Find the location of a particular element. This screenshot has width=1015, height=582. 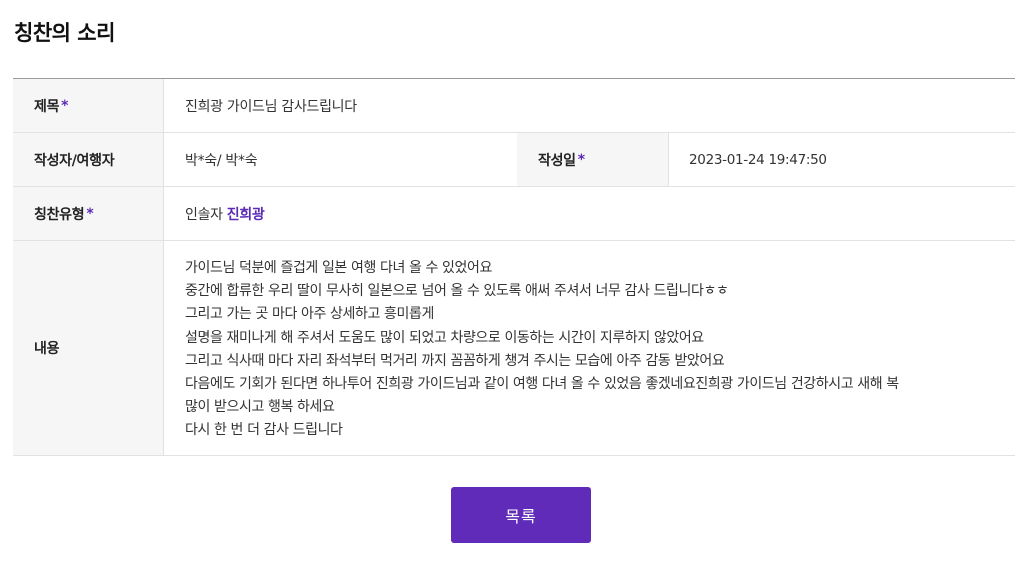

list-button: 목록 is located at coordinates (521, 515).